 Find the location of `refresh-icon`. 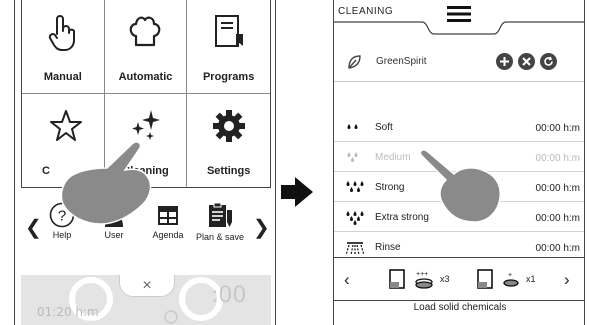

refresh-icon is located at coordinates (548, 61).